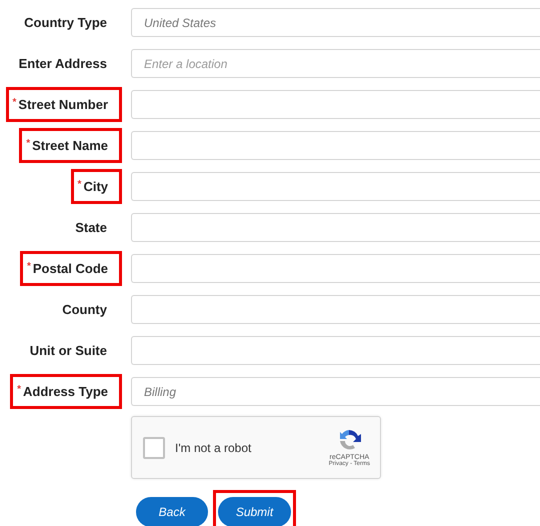  I want to click on field-label: *City, so click(96, 186).